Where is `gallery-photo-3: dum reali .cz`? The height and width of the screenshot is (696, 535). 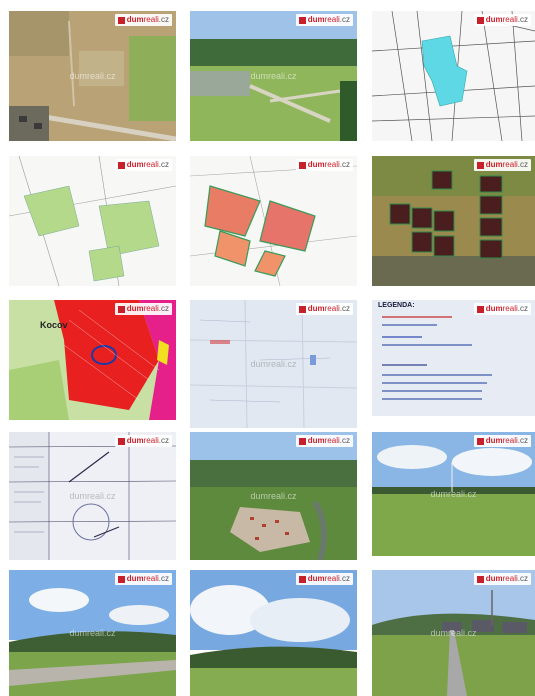
gallery-photo-3: dum reali .cz is located at coordinates (453, 76).